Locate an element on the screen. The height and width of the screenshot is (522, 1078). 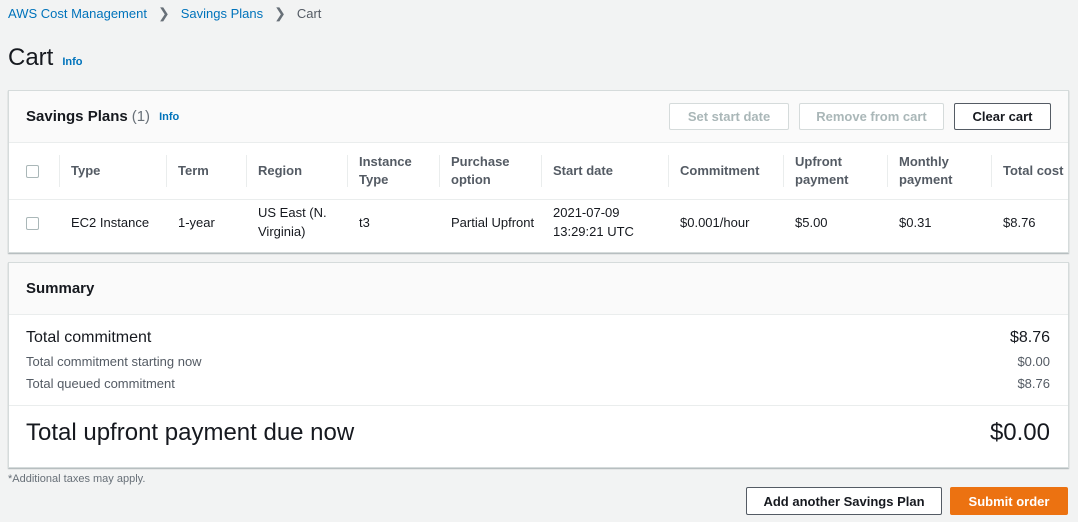
column-start-date: Start date is located at coordinates (604, 171).